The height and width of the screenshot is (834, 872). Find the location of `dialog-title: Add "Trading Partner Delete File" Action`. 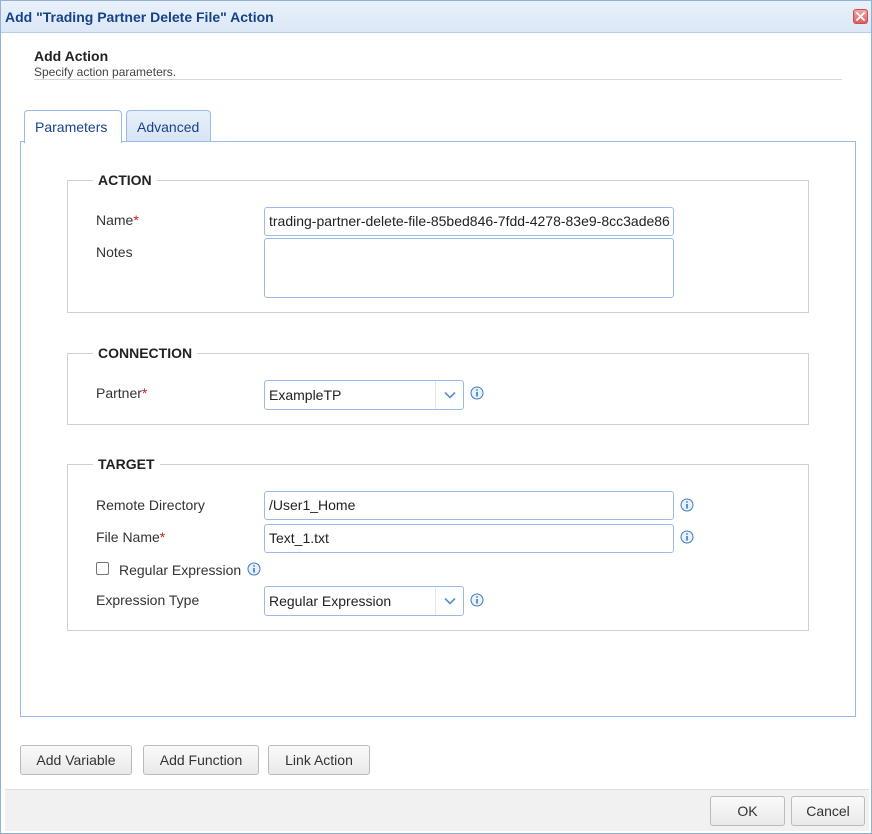

dialog-title: Add "Trading Partner Delete File" Action is located at coordinates (139, 17).